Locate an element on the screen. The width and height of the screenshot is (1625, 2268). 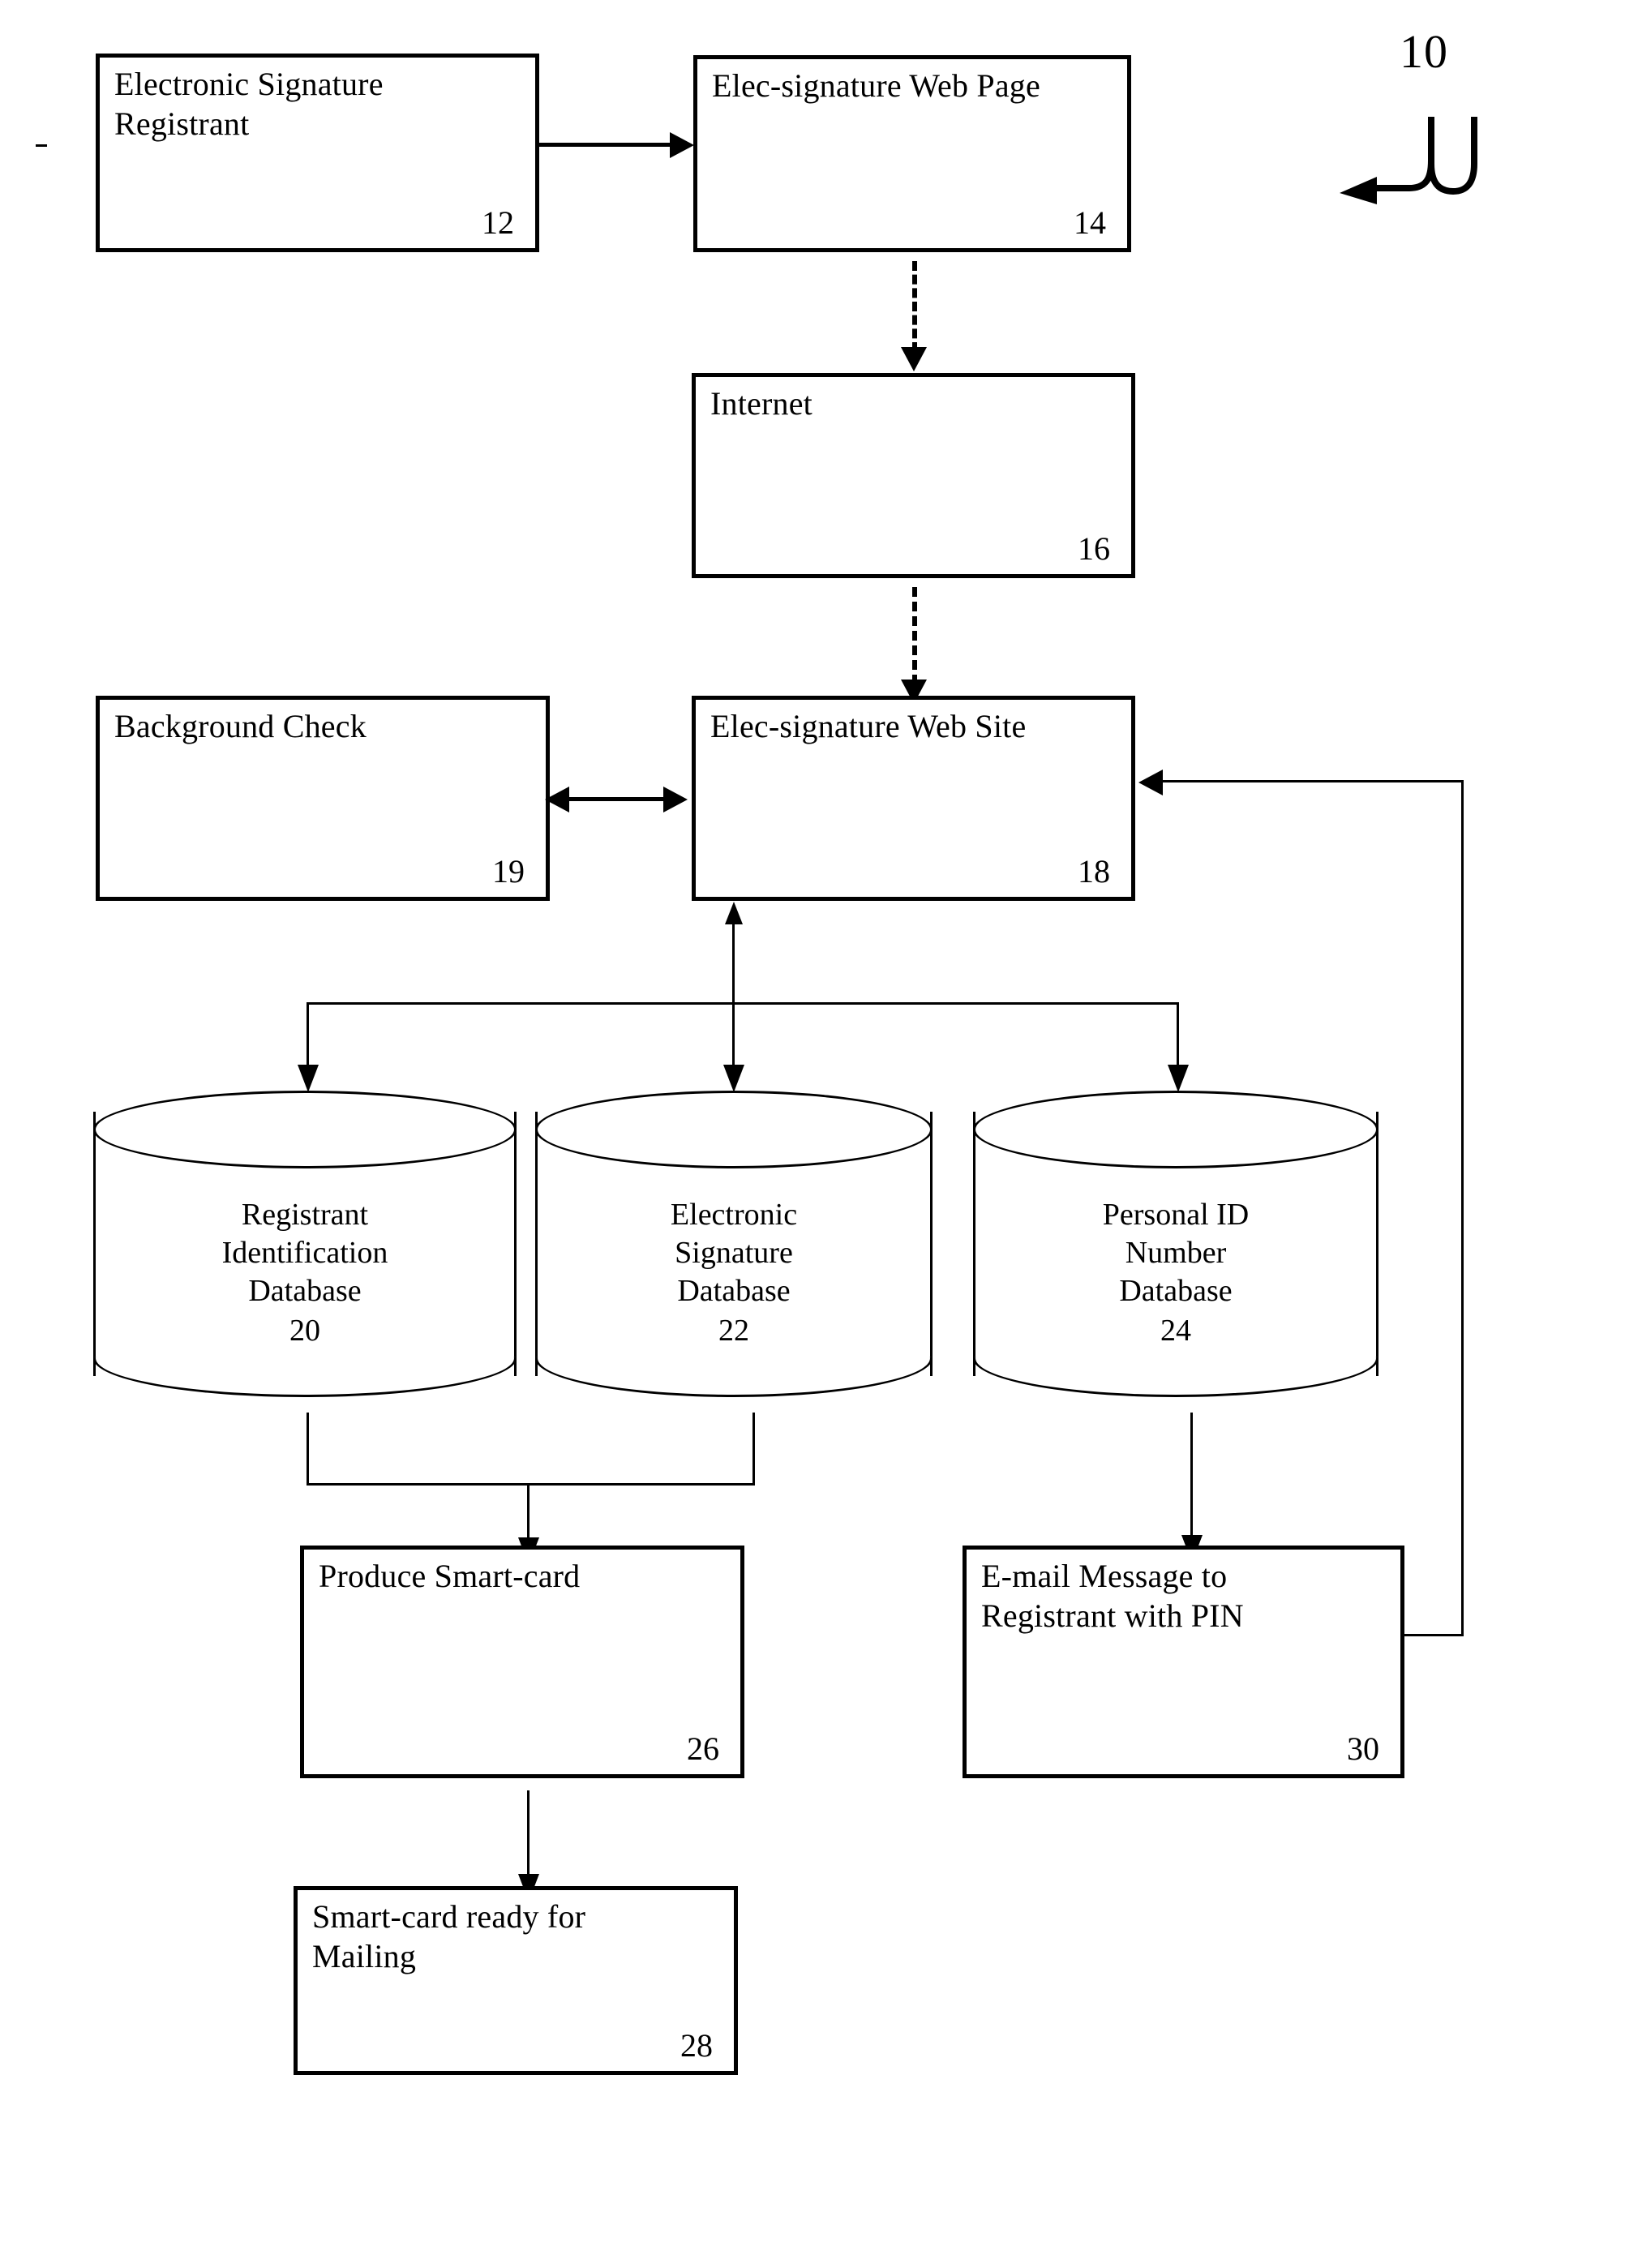
scan-artifact-mark is located at coordinates (41, 145).